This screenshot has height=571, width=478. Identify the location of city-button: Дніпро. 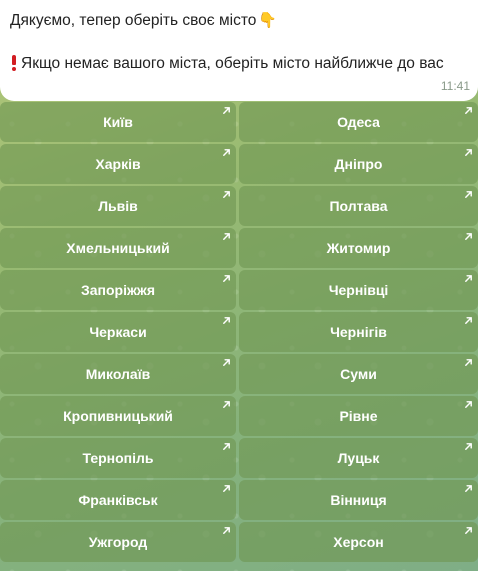
(358, 164).